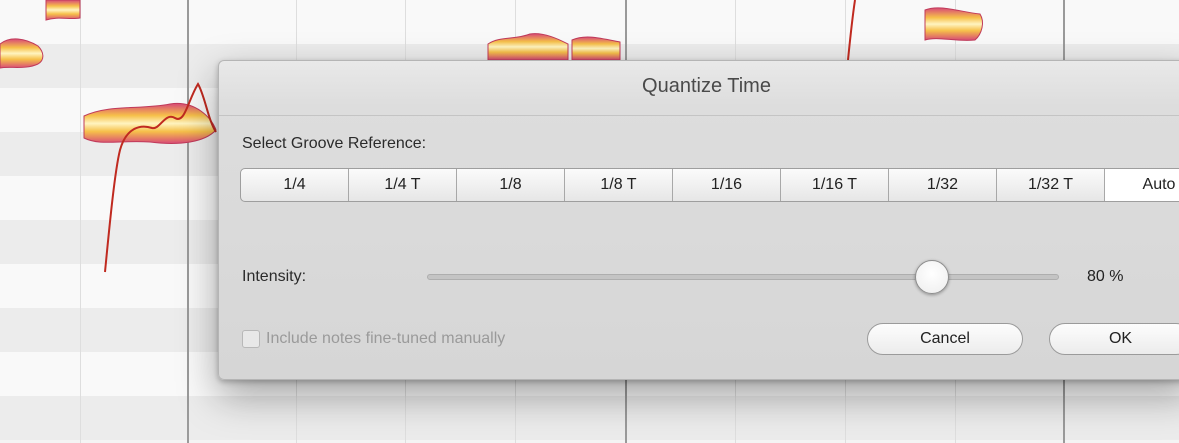  Describe the element at coordinates (403, 185) in the screenshot. I see `groove-option-quarter-triplet: 1/4 T` at that location.